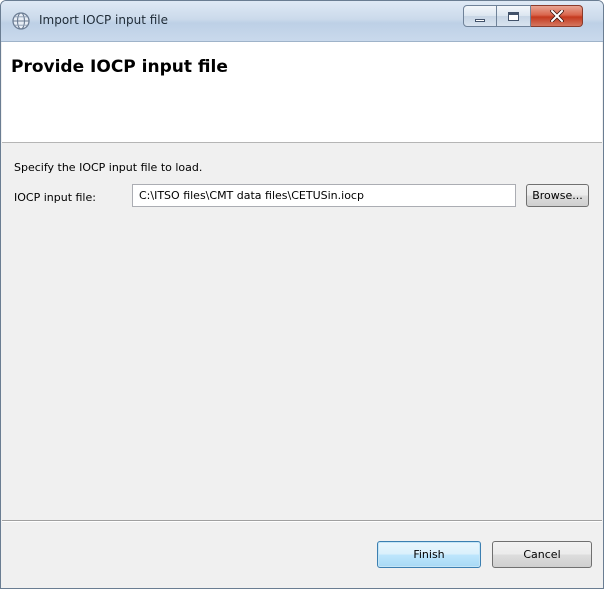 Image resolution: width=604 pixels, height=589 pixels. I want to click on iocp-input-file-label: IOCP input file:, so click(55, 197).